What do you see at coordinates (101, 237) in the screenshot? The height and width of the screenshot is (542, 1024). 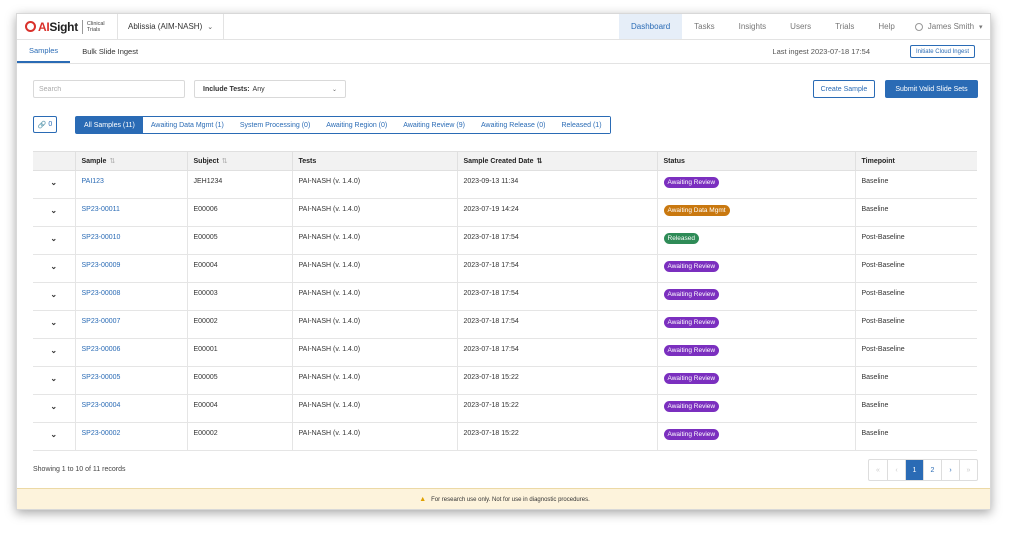 I see `sample-link: SP23-00010` at bounding box center [101, 237].